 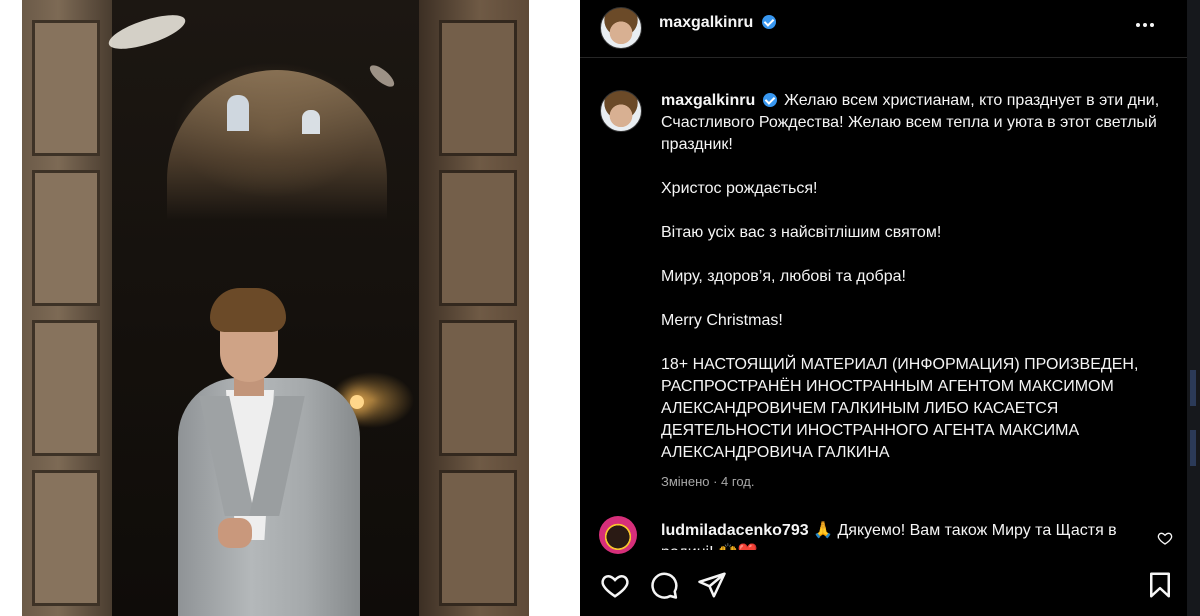 What do you see at coordinates (621, 28) in the screenshot?
I see `author-avatar` at bounding box center [621, 28].